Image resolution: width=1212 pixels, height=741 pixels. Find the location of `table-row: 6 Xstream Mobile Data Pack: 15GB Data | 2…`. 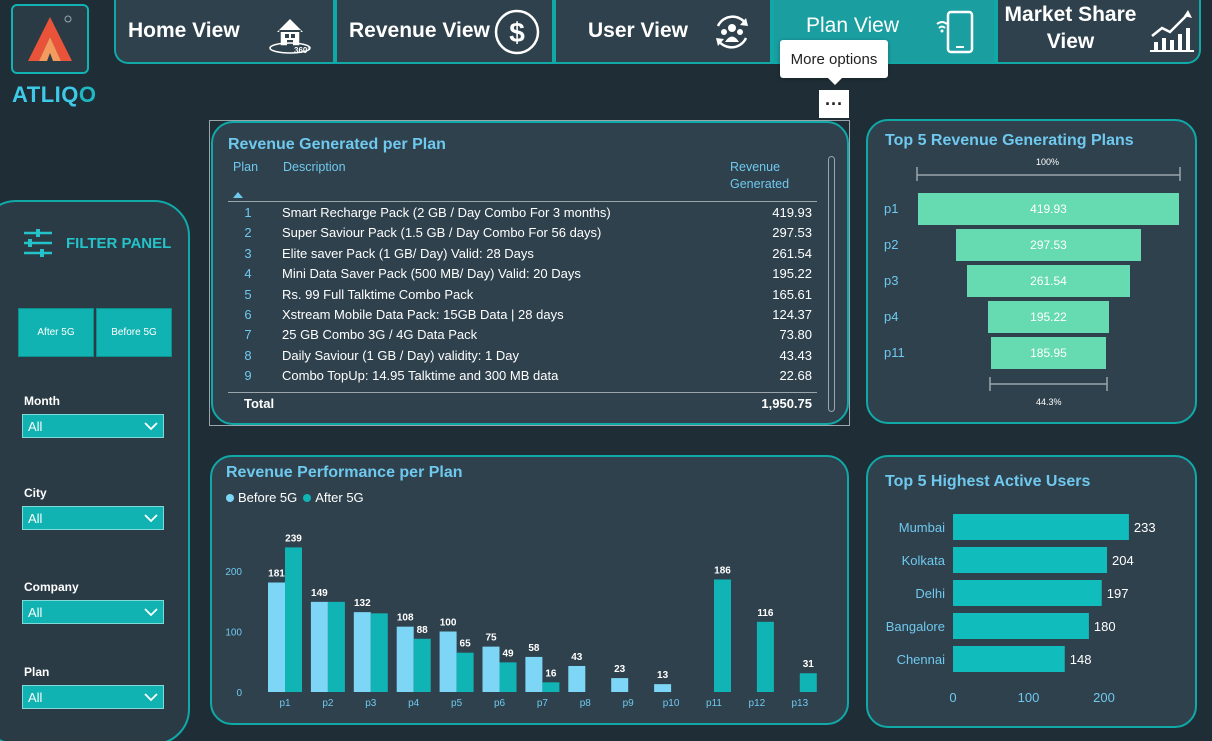

table-row: 6 Xstream Mobile Data Pack: 15GB Data | 2… is located at coordinates (524, 317).